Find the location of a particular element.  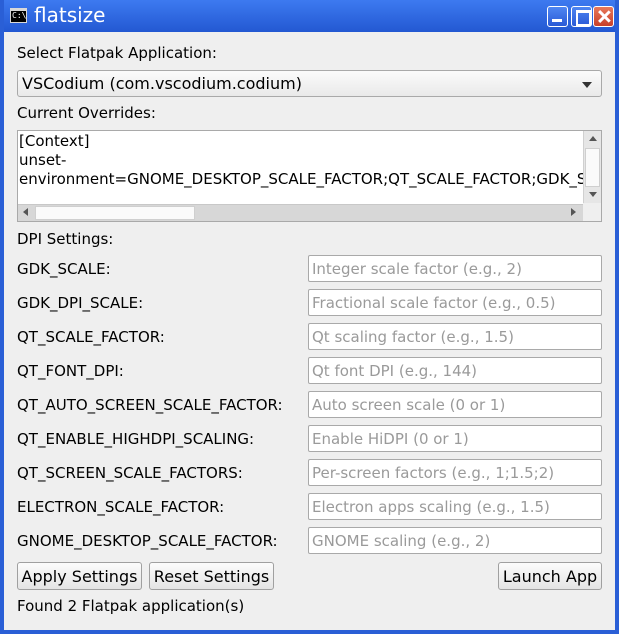

horizontal-scroll-thumb is located at coordinates (115, 213).